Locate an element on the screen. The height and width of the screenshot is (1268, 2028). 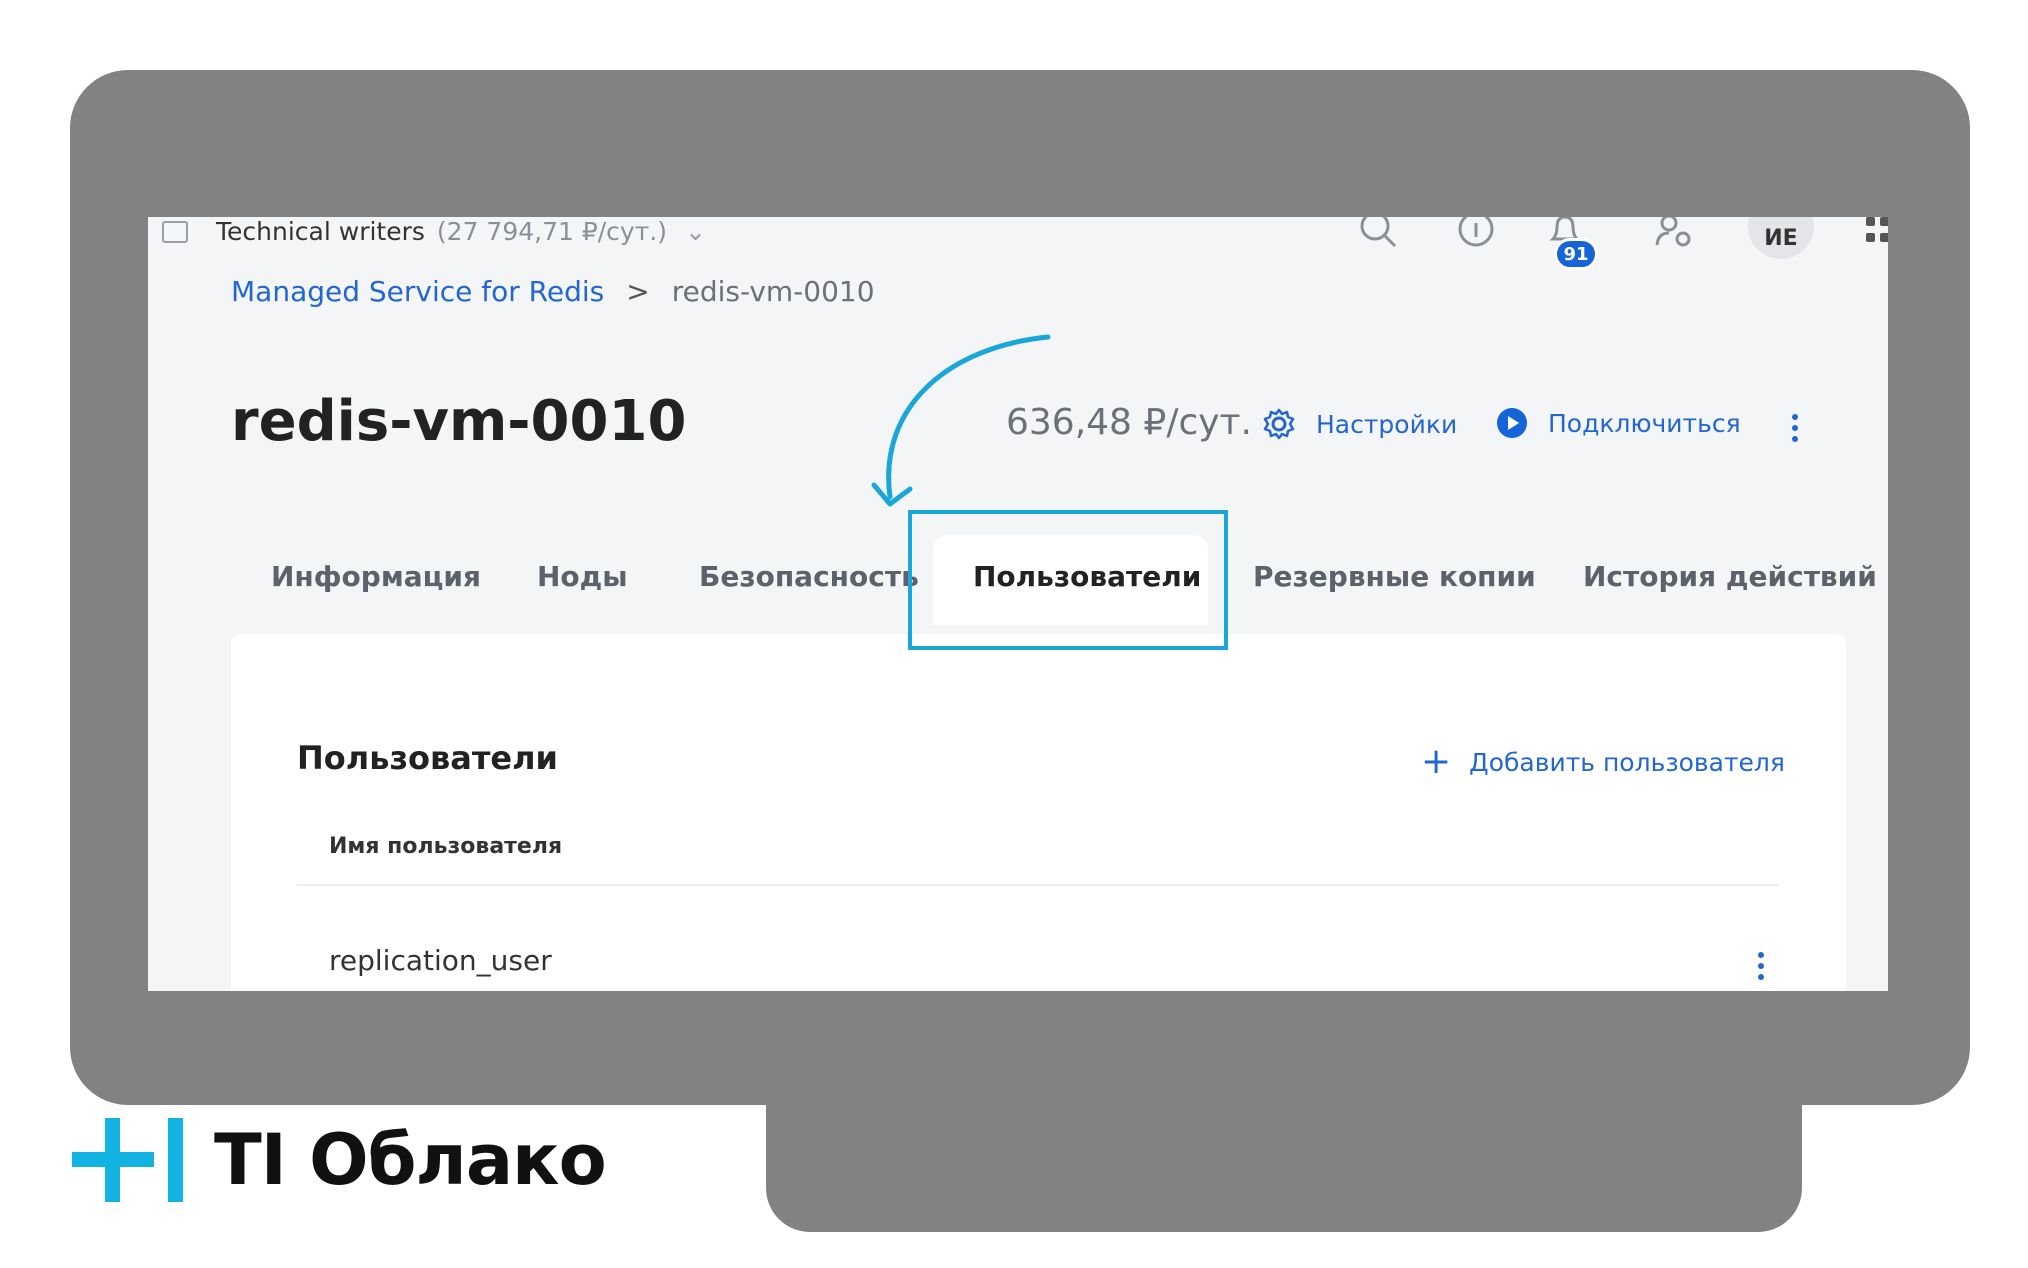
logo-text: TI Облако is located at coordinates (410, 1160).